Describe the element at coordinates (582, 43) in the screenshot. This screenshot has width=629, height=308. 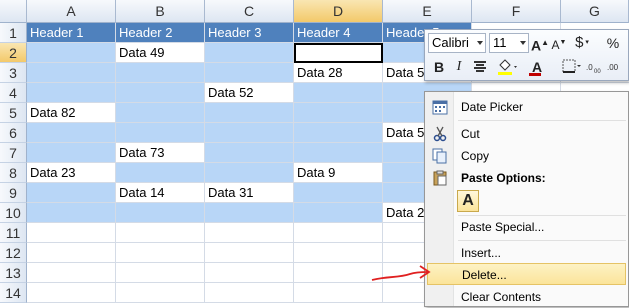
I see `currency-button: $ ▾` at that location.